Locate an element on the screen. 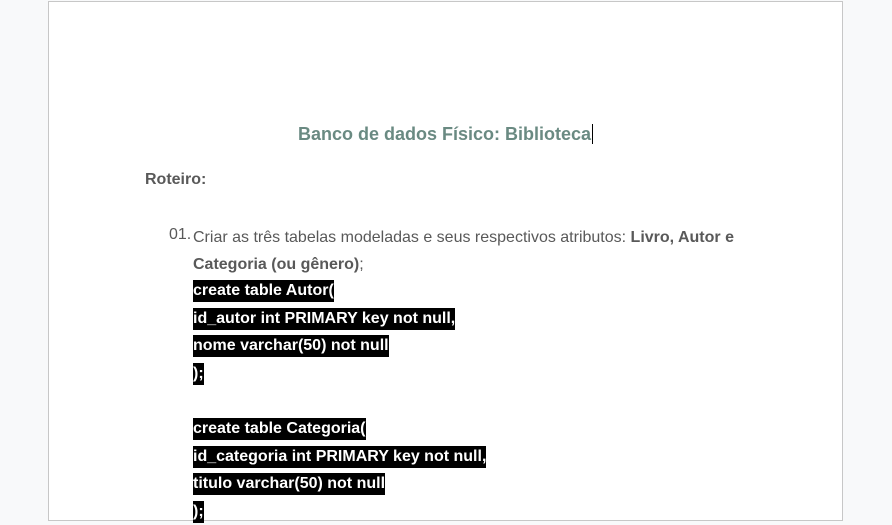 Image resolution: width=892 pixels, height=525 pixels. code-line: nome varchar(50) not null is located at coordinates (339, 346).